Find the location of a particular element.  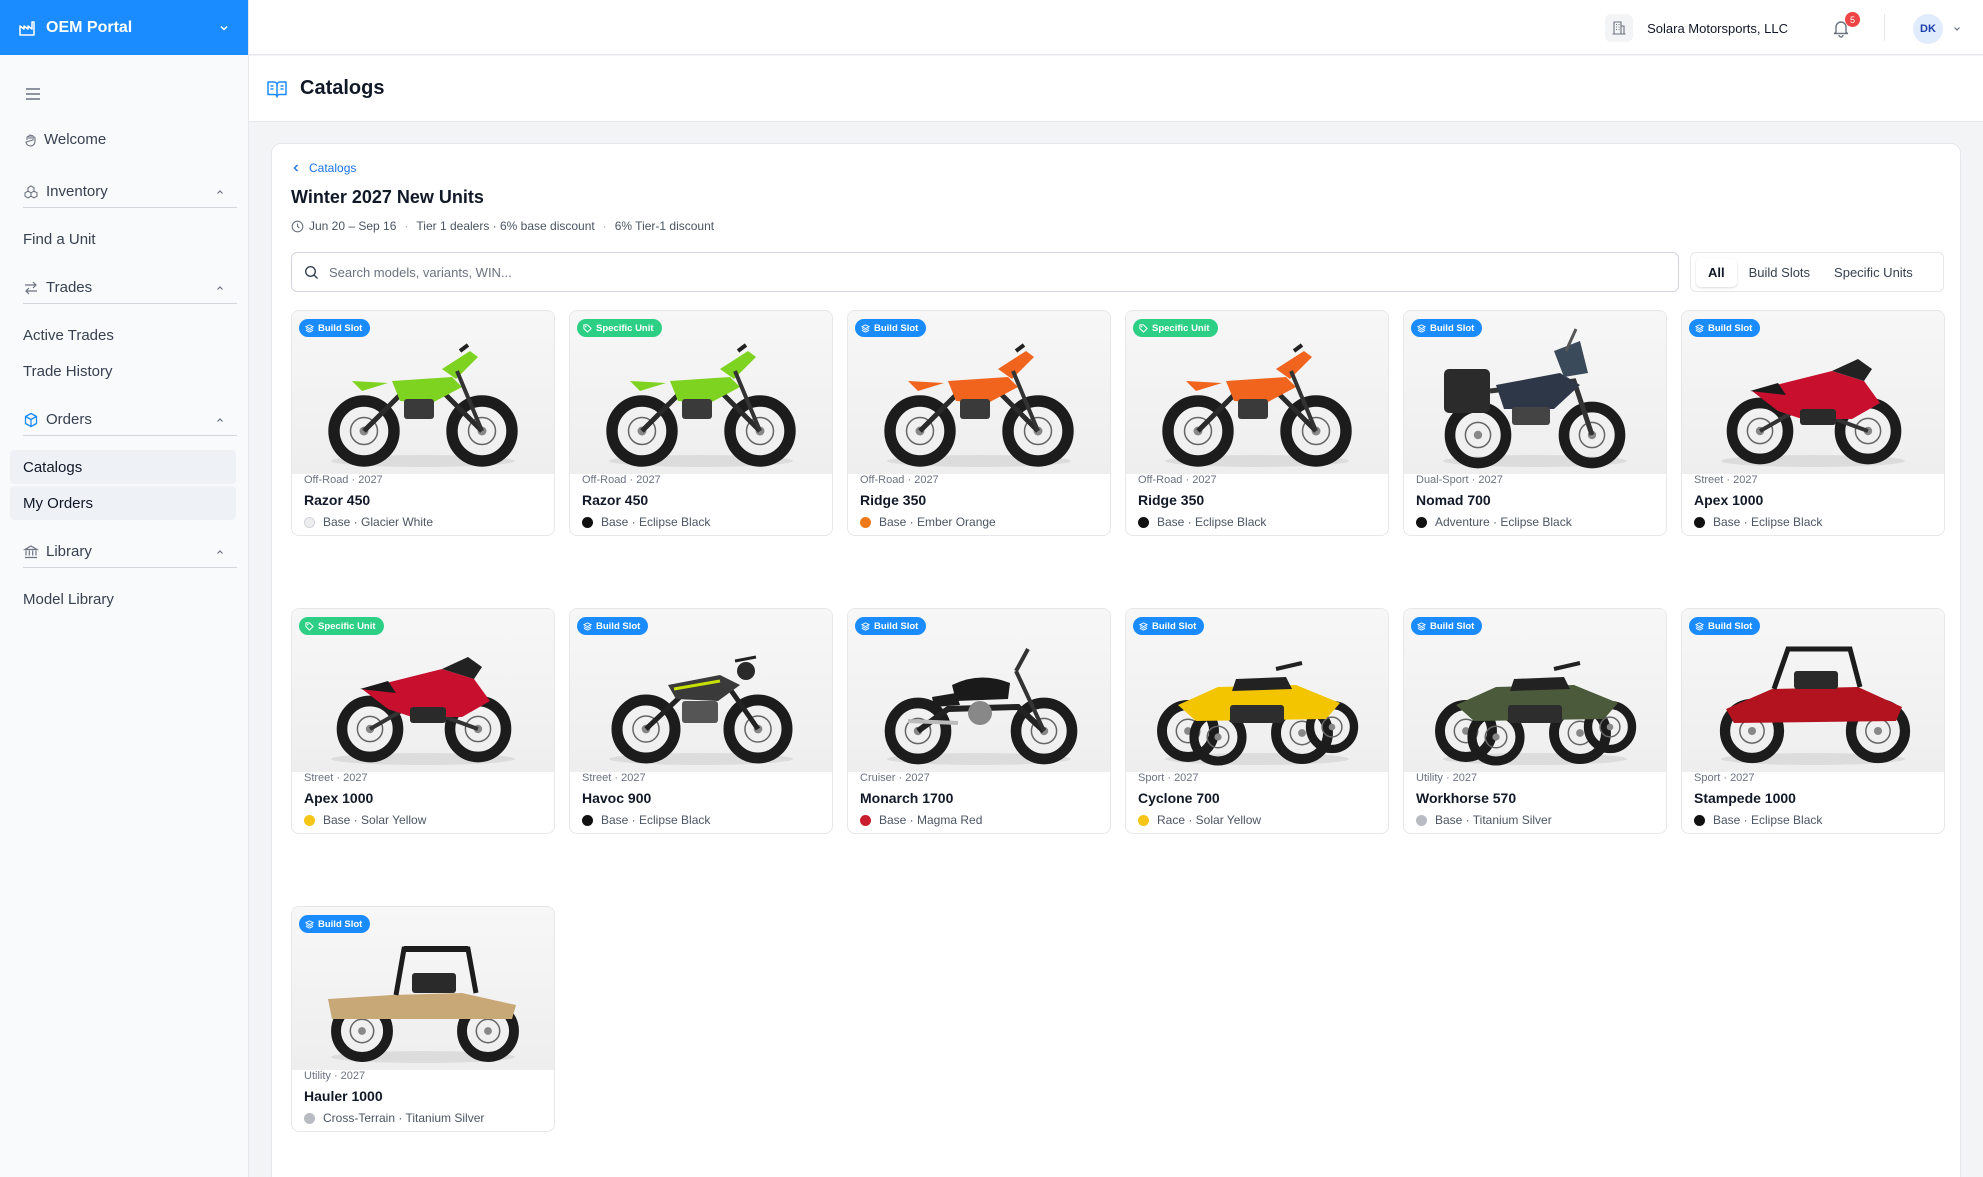

sidebar-section-label: Library is located at coordinates (69, 551).